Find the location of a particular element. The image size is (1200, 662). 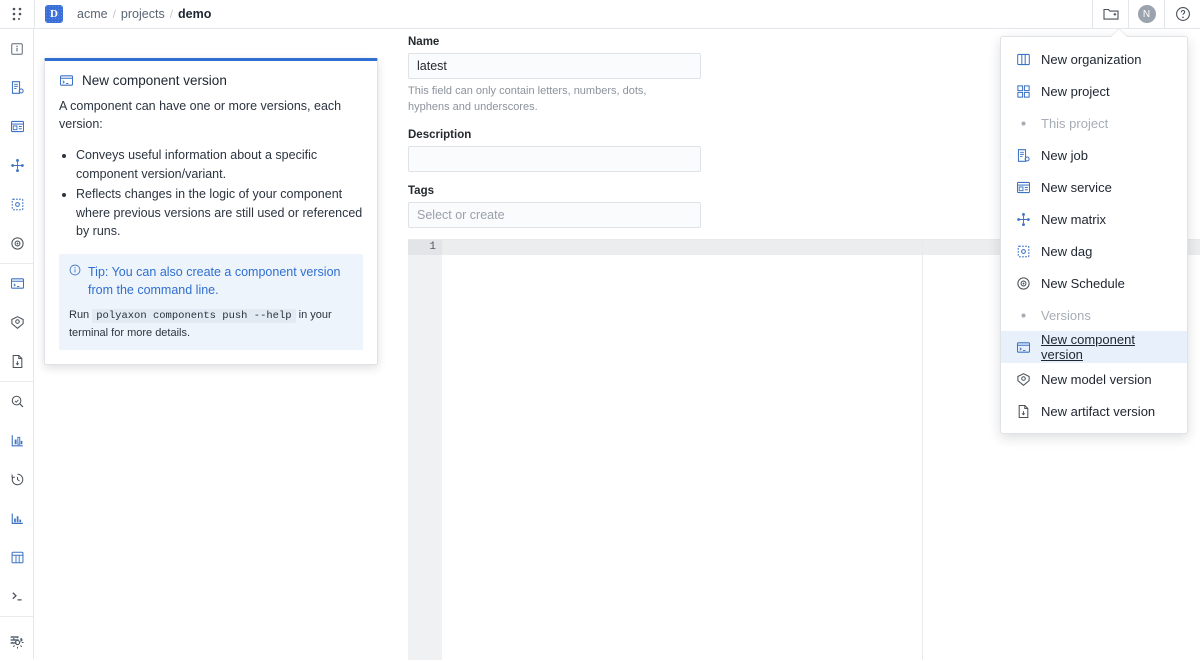

editor-ruler is located at coordinates (922, 450).